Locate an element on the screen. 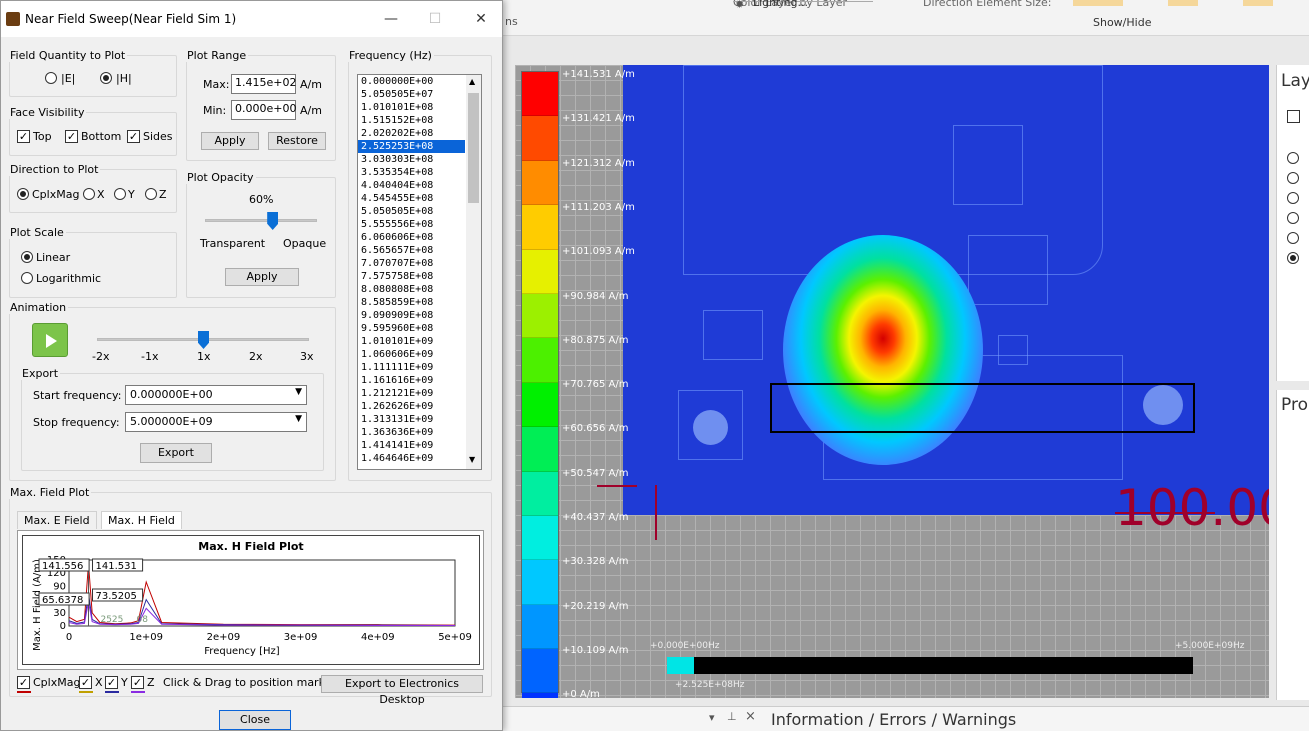 Image resolution: width=1309 pixels, height=731 pixels. radio-x is located at coordinates (89, 194).